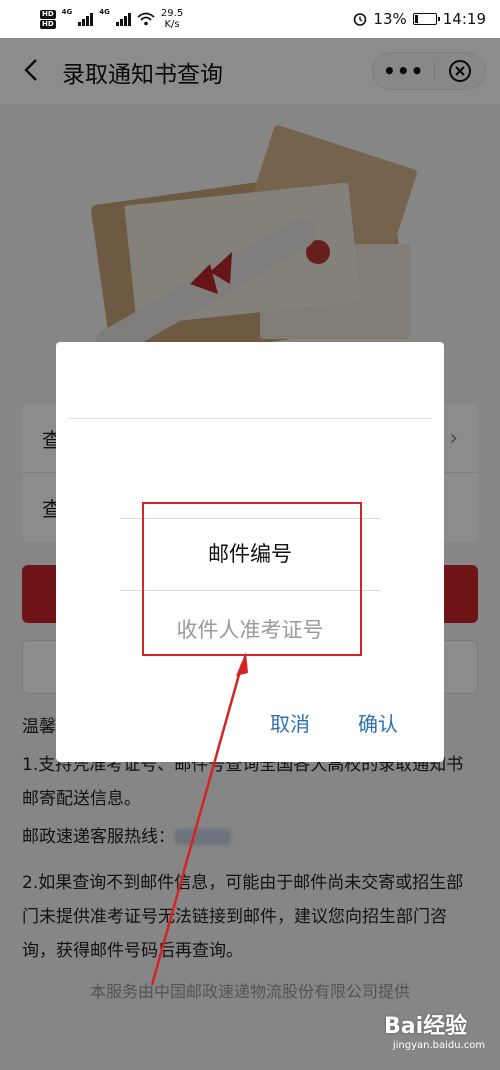 The height and width of the screenshot is (1070, 500). I want to click on wifi-icon, so click(146, 19).